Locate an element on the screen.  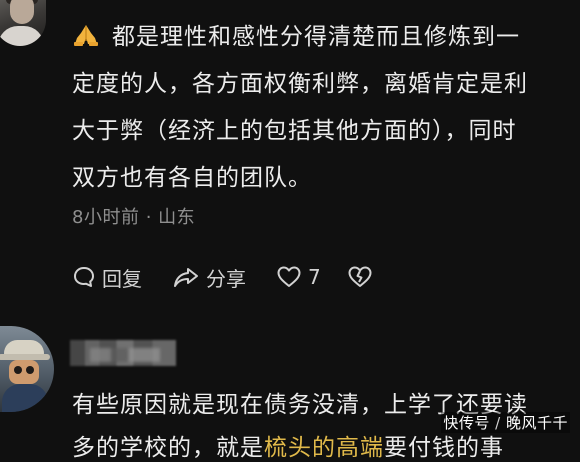
comment-2-line-2: 多的学校的，就是梳头的高端要付钱的事 is located at coordinates (288, 445).